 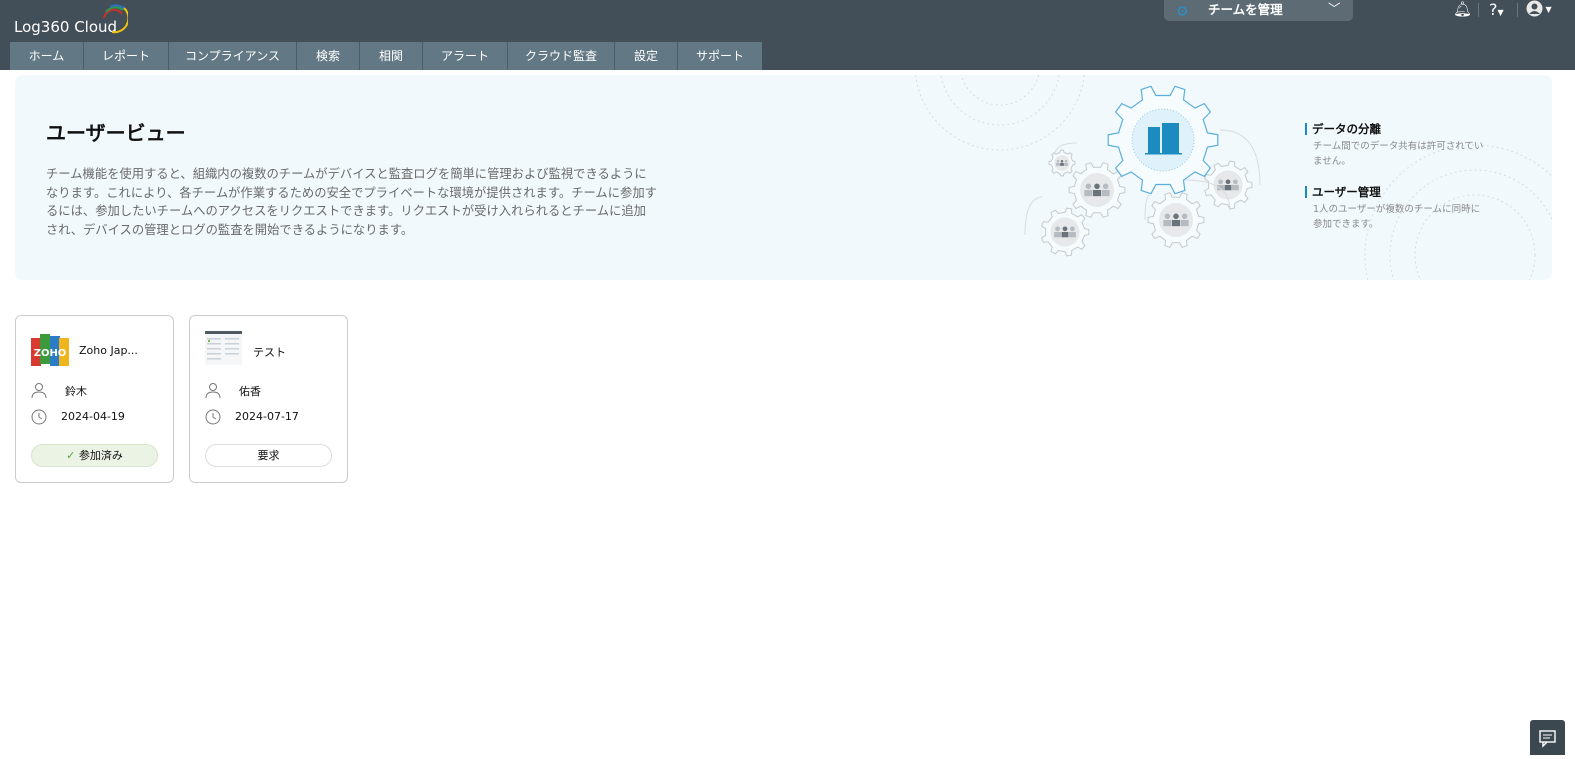 I want to click on team-card: テスト 佑香 2024-07-17 要求, so click(x=268, y=399).